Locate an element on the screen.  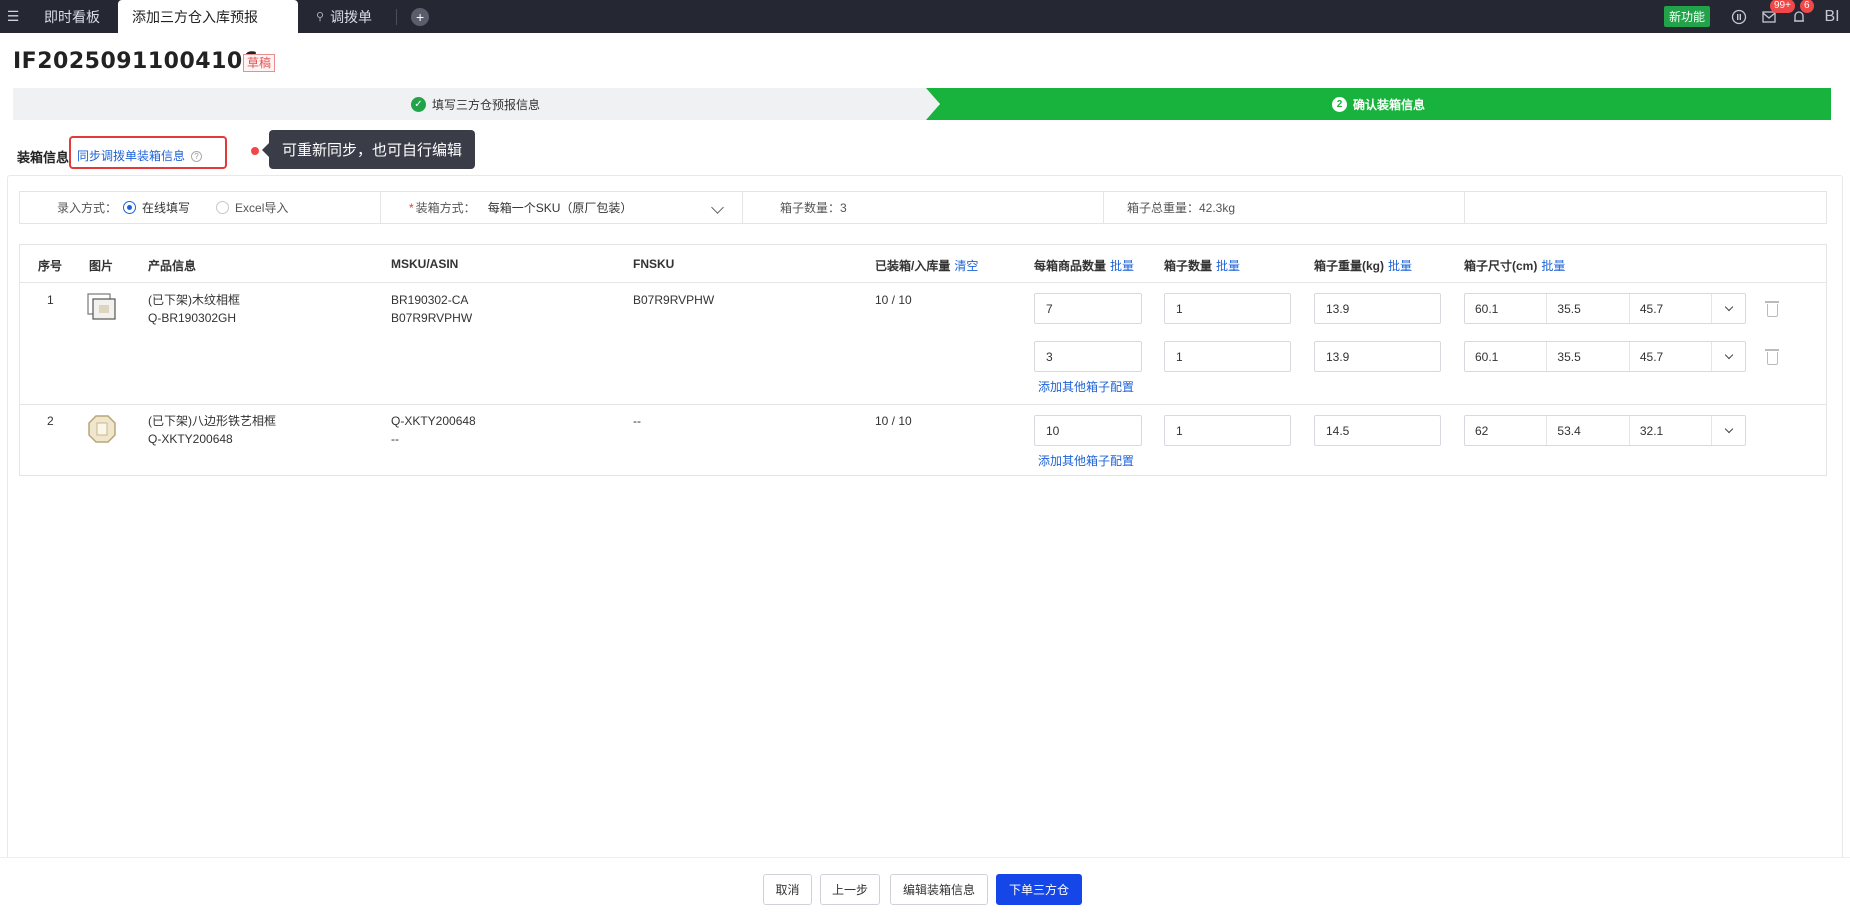
col-box-qty-label: 箱子数量 is located at coordinates (1188, 266).